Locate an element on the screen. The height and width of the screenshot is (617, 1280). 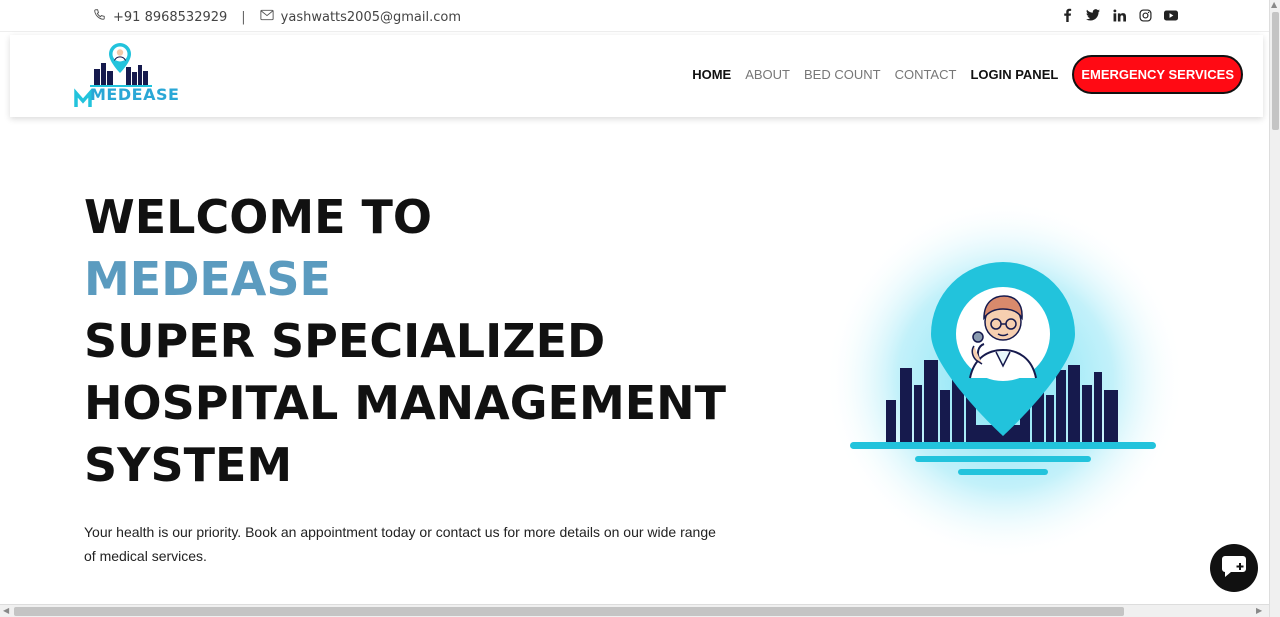
hero-line-hospital: HOSPITAL MANAGEMENT is located at coordinates (405, 403).